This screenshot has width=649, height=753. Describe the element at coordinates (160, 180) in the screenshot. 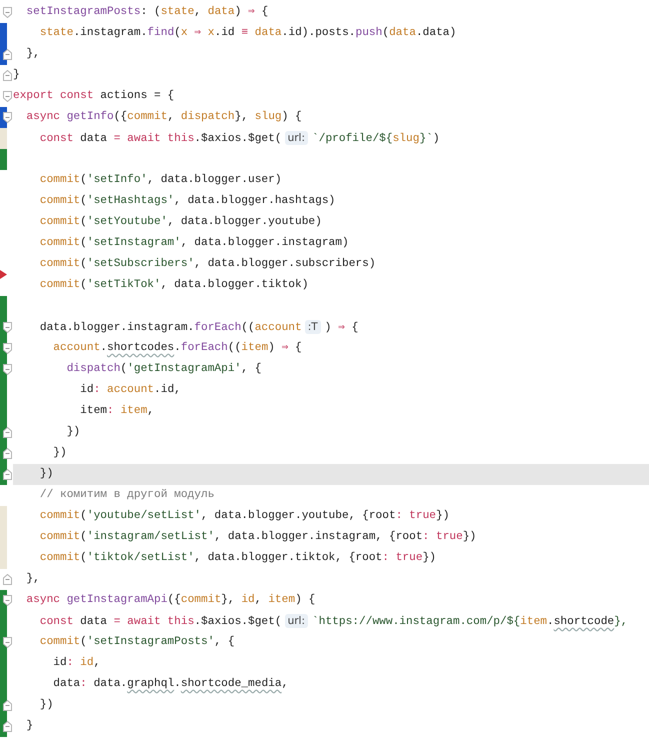

I see `code-line: commit('setInfo', data.blogger.user)` at that location.